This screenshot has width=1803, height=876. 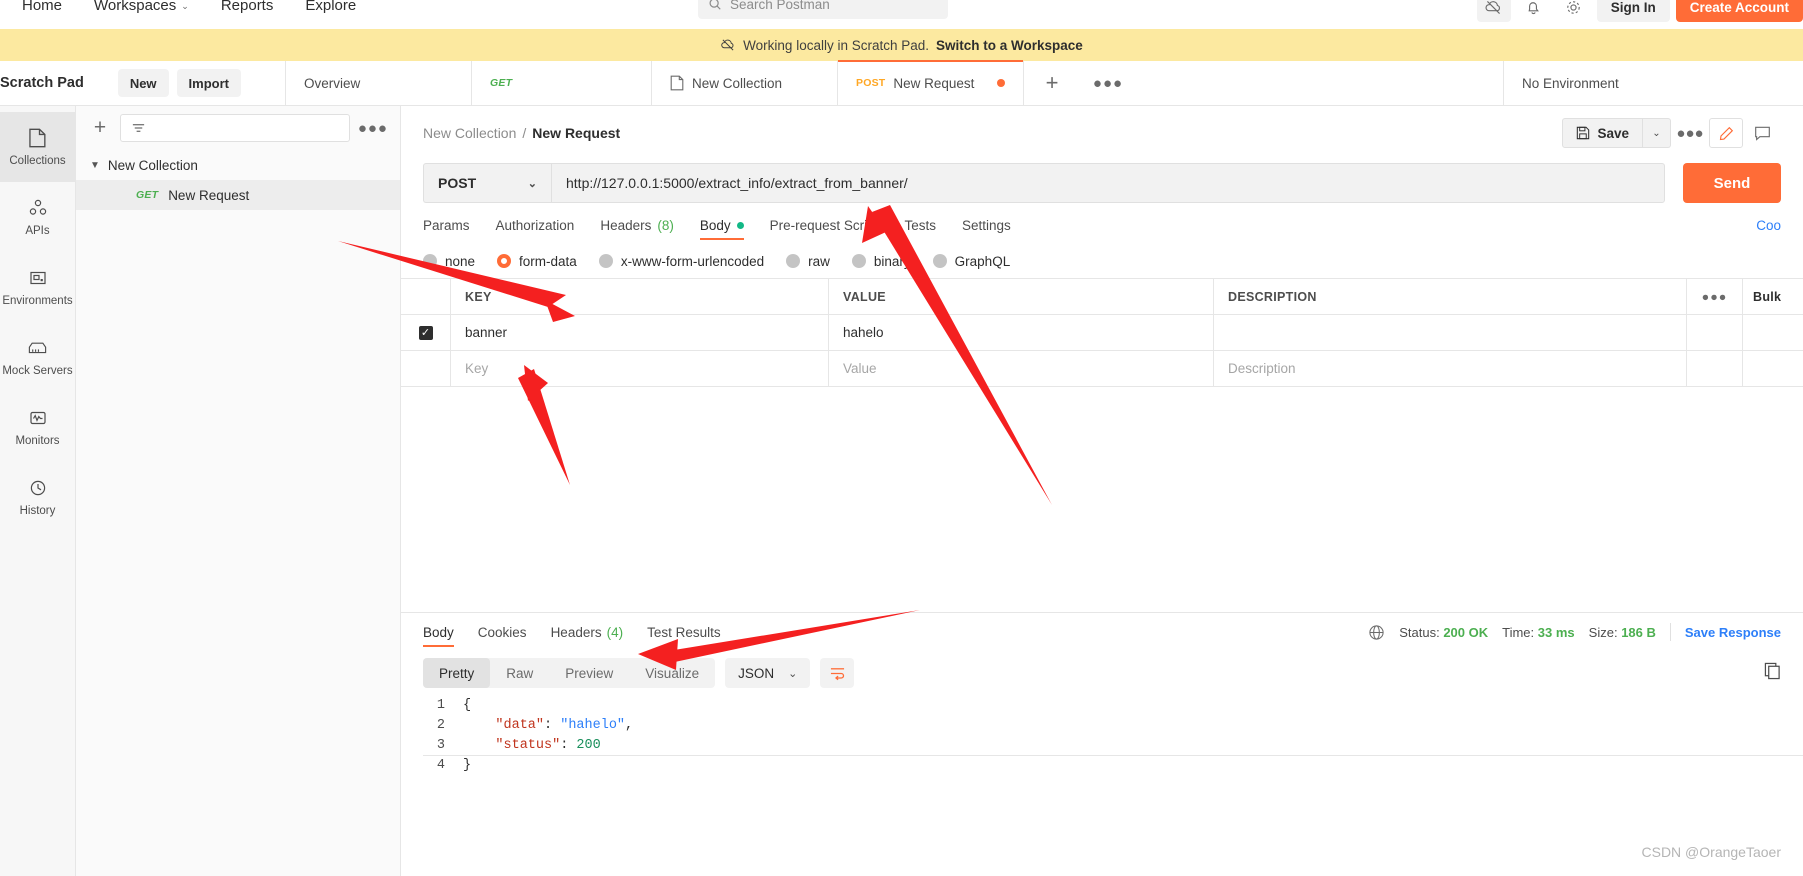 What do you see at coordinates (1772, 670) in the screenshot?
I see `copy-icon` at bounding box center [1772, 670].